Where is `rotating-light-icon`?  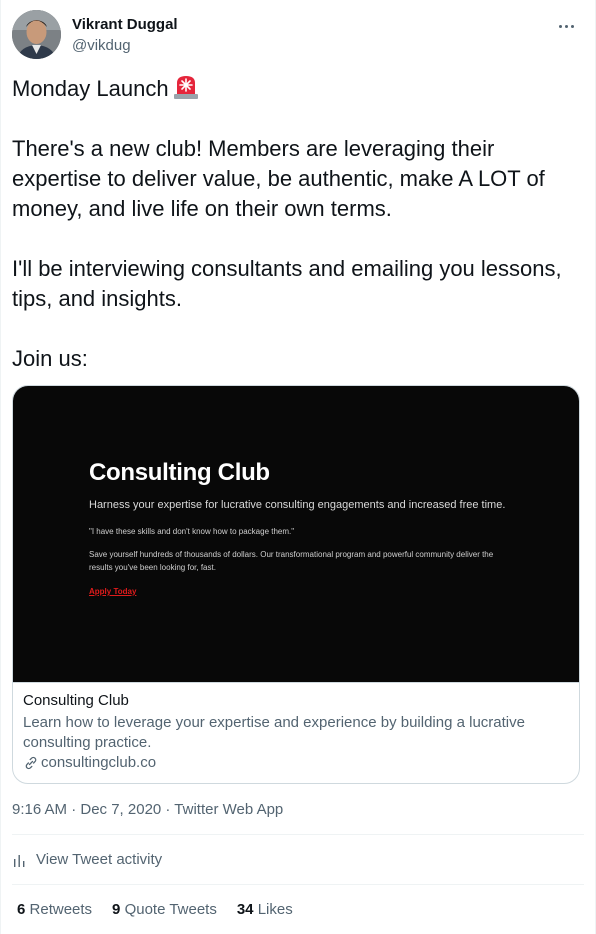 rotating-light-icon is located at coordinates (185, 87).